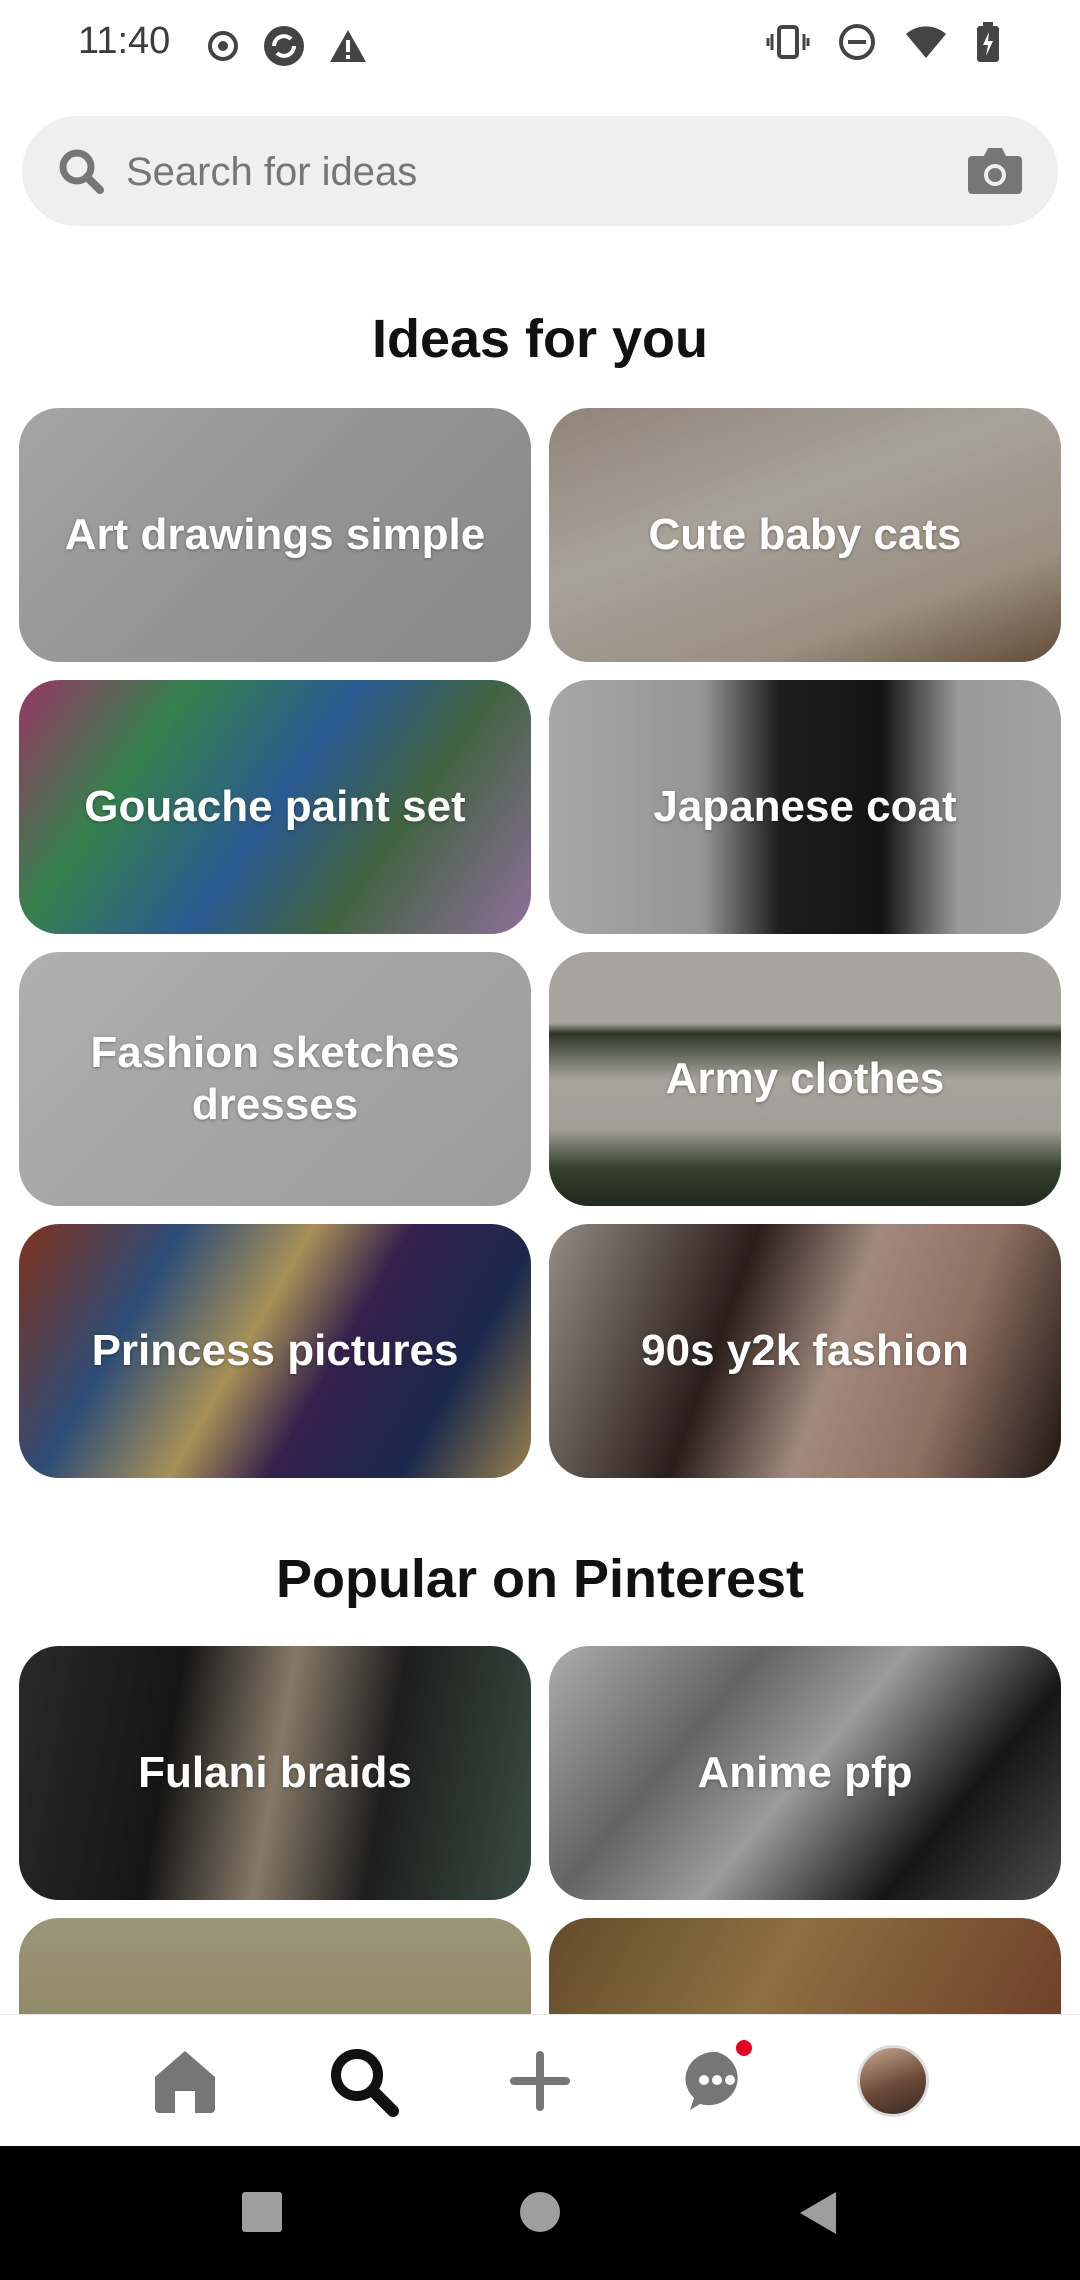 The height and width of the screenshot is (2280, 1080). What do you see at coordinates (818, 2213) in the screenshot?
I see `back-button` at bounding box center [818, 2213].